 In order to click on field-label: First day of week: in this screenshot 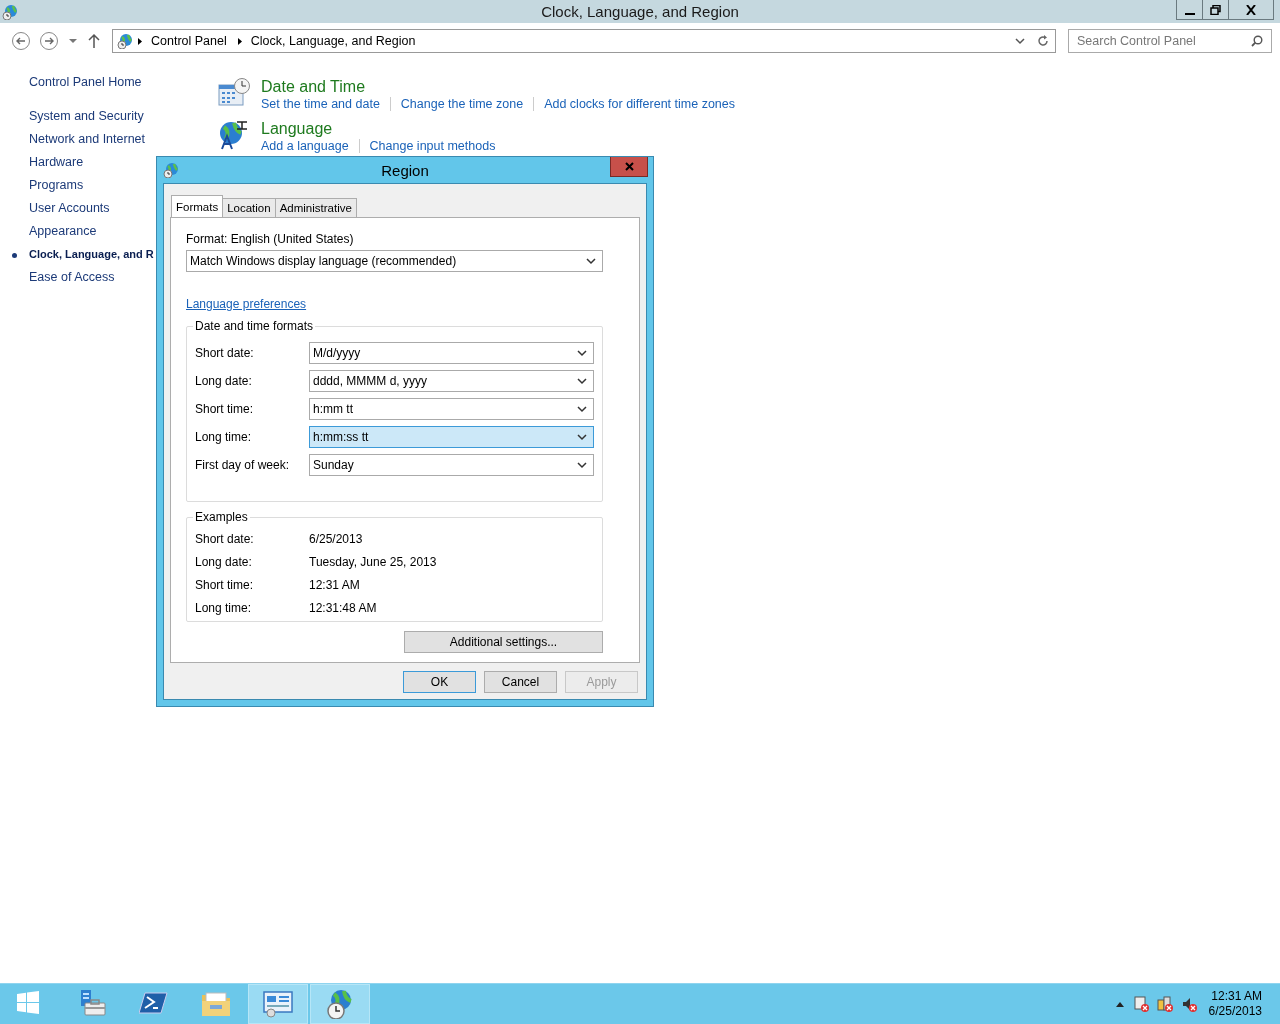, I will do `click(243, 465)`.